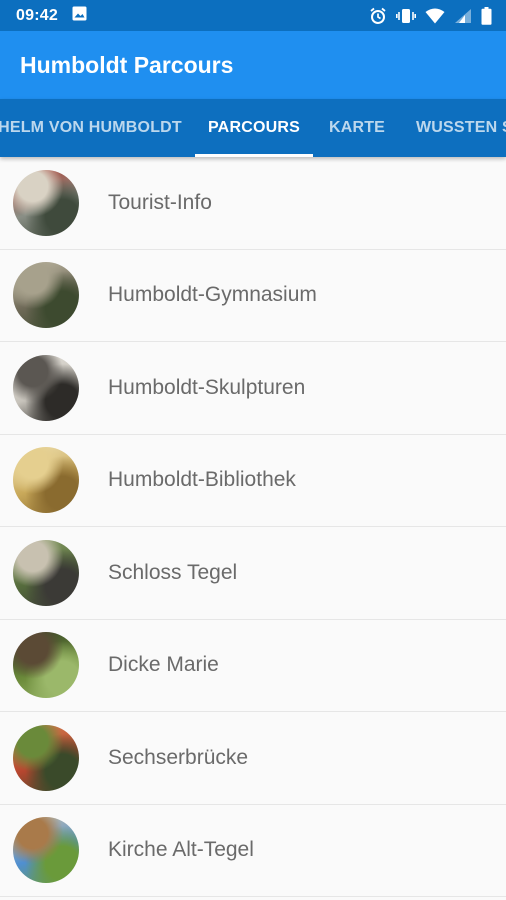 Image resolution: width=506 pixels, height=900 pixels. I want to click on item-label: Kirche Alt-Tegel, so click(181, 850).